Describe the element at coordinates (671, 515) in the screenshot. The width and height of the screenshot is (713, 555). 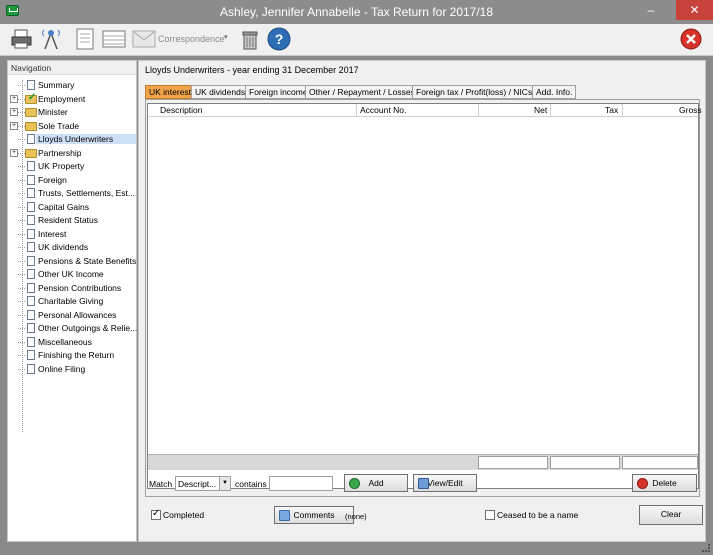
I see `clear-button: Clear` at that location.